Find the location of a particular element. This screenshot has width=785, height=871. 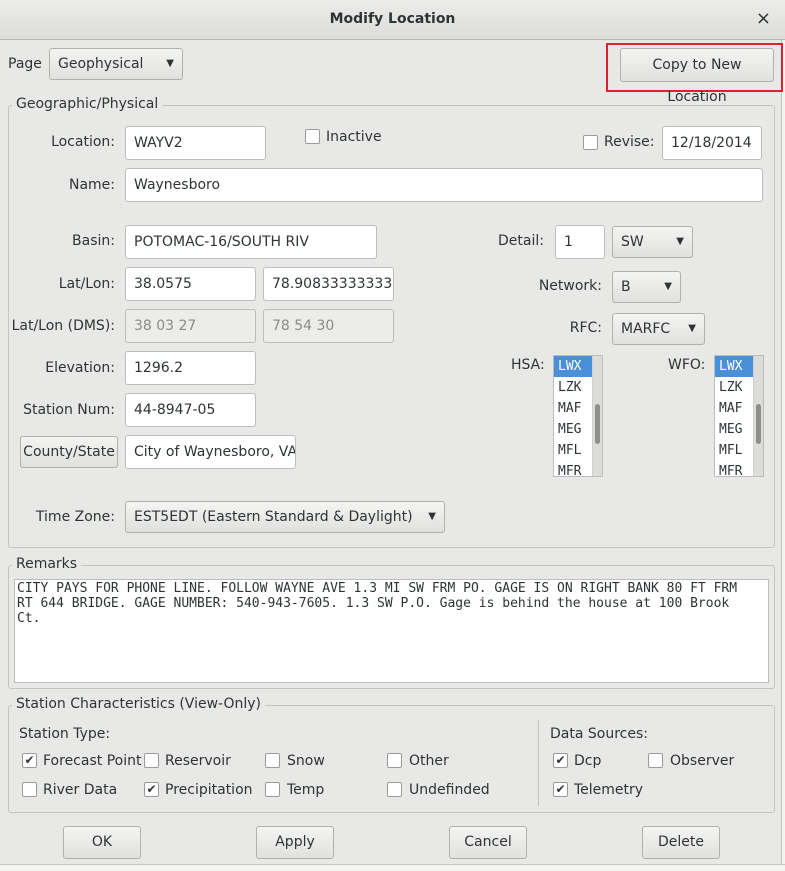

network-label: Network: is located at coordinates (570, 286).